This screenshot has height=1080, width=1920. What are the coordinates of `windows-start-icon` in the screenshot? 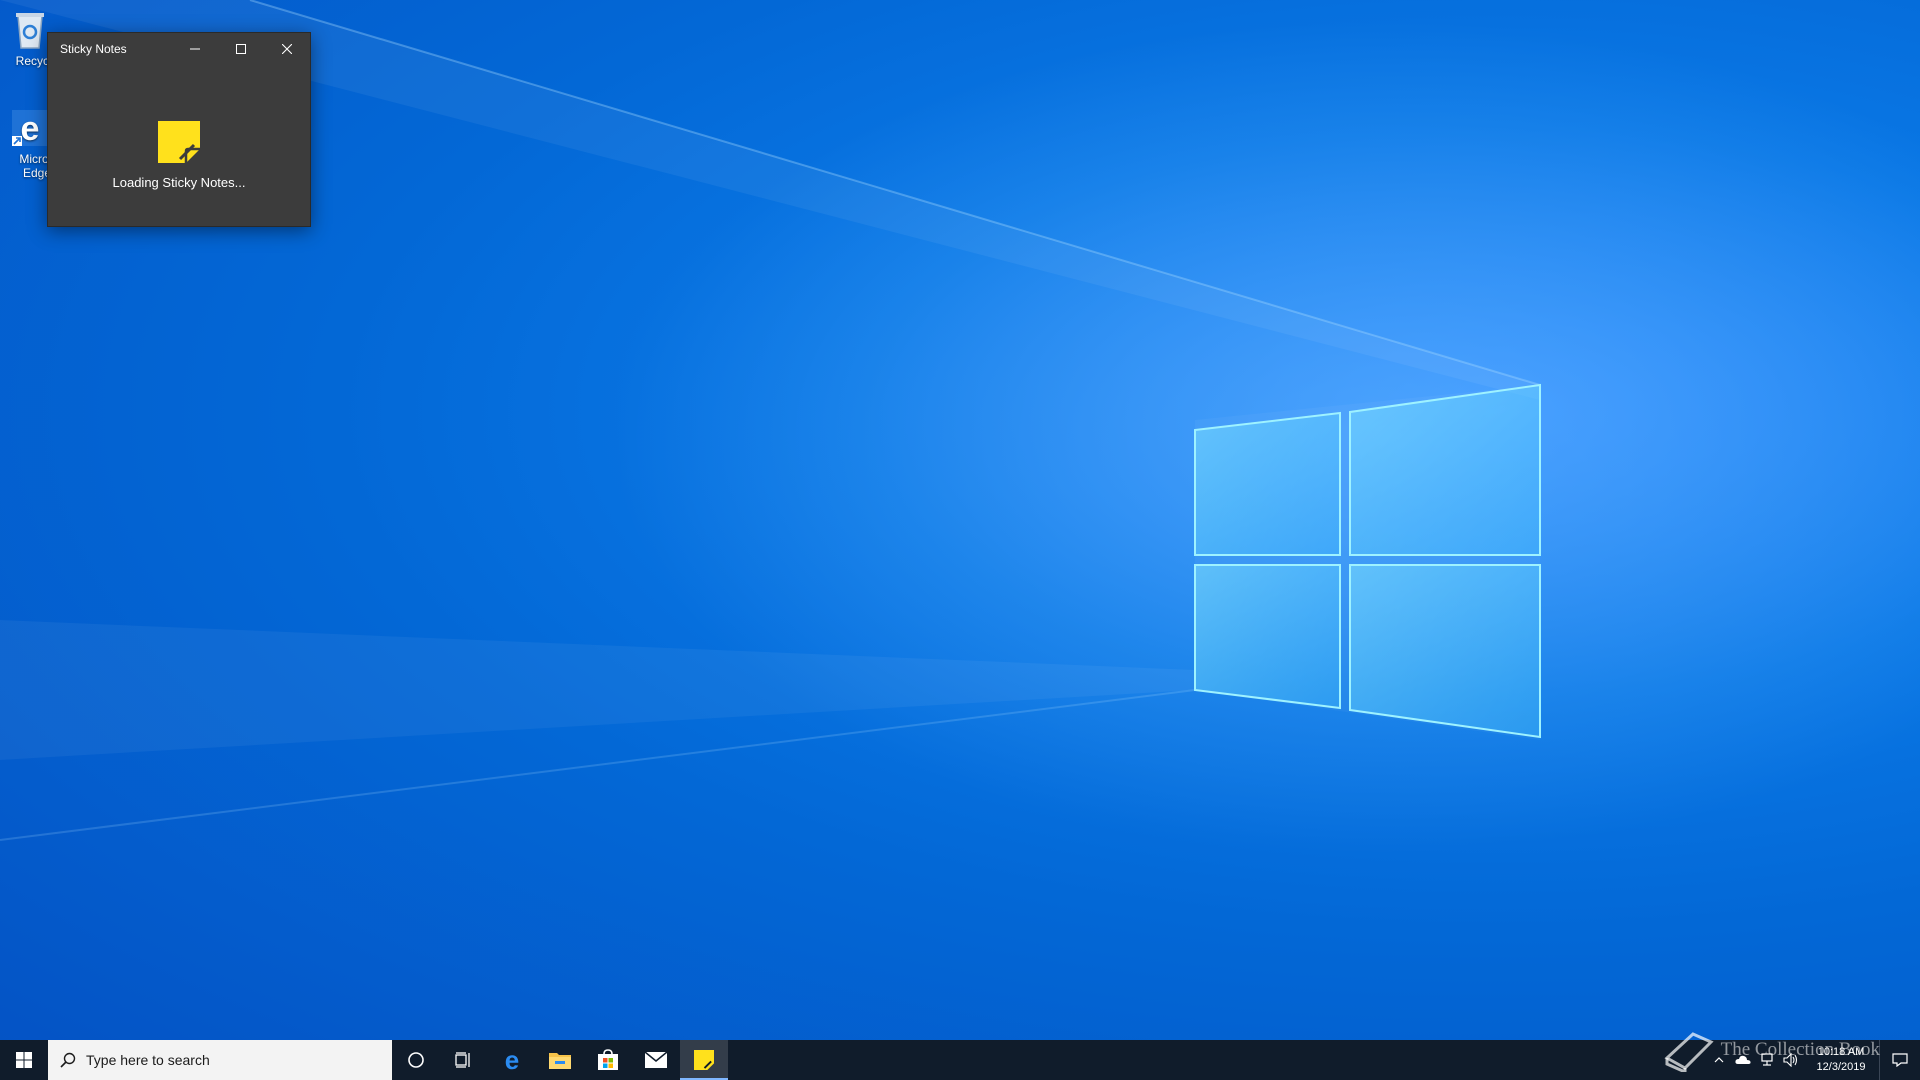 It's located at (24, 1060).